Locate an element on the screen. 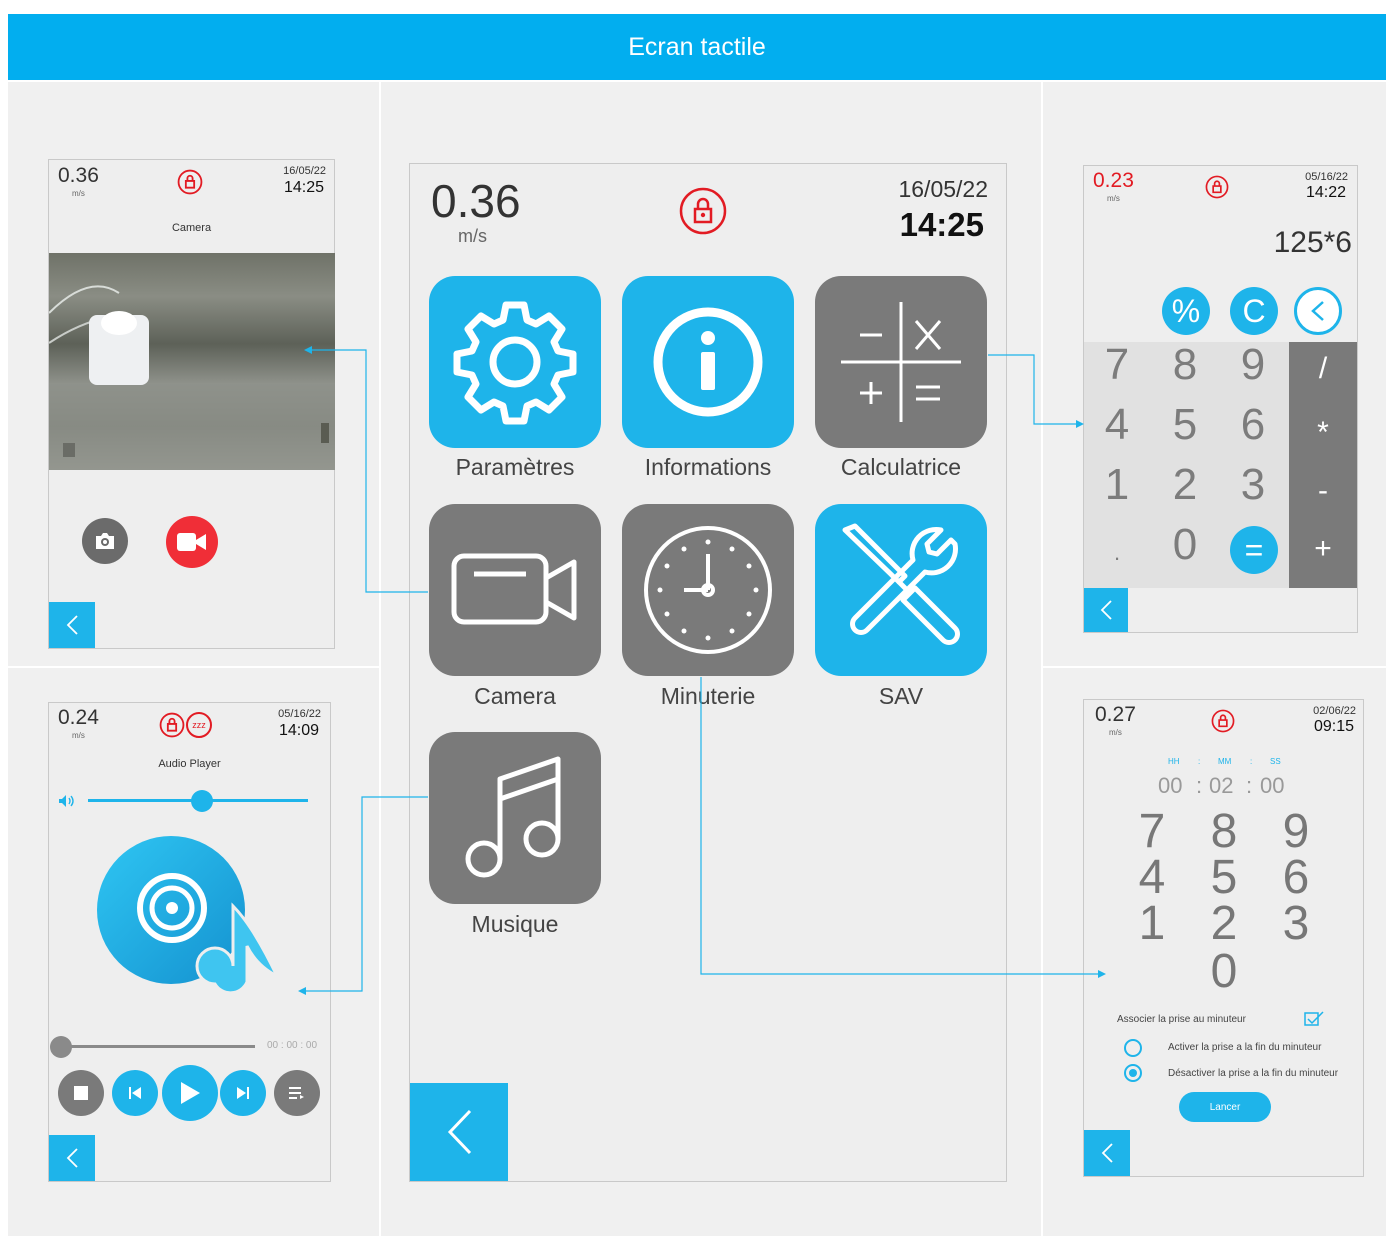  camera-date: 16/05/22 is located at coordinates (304, 171).